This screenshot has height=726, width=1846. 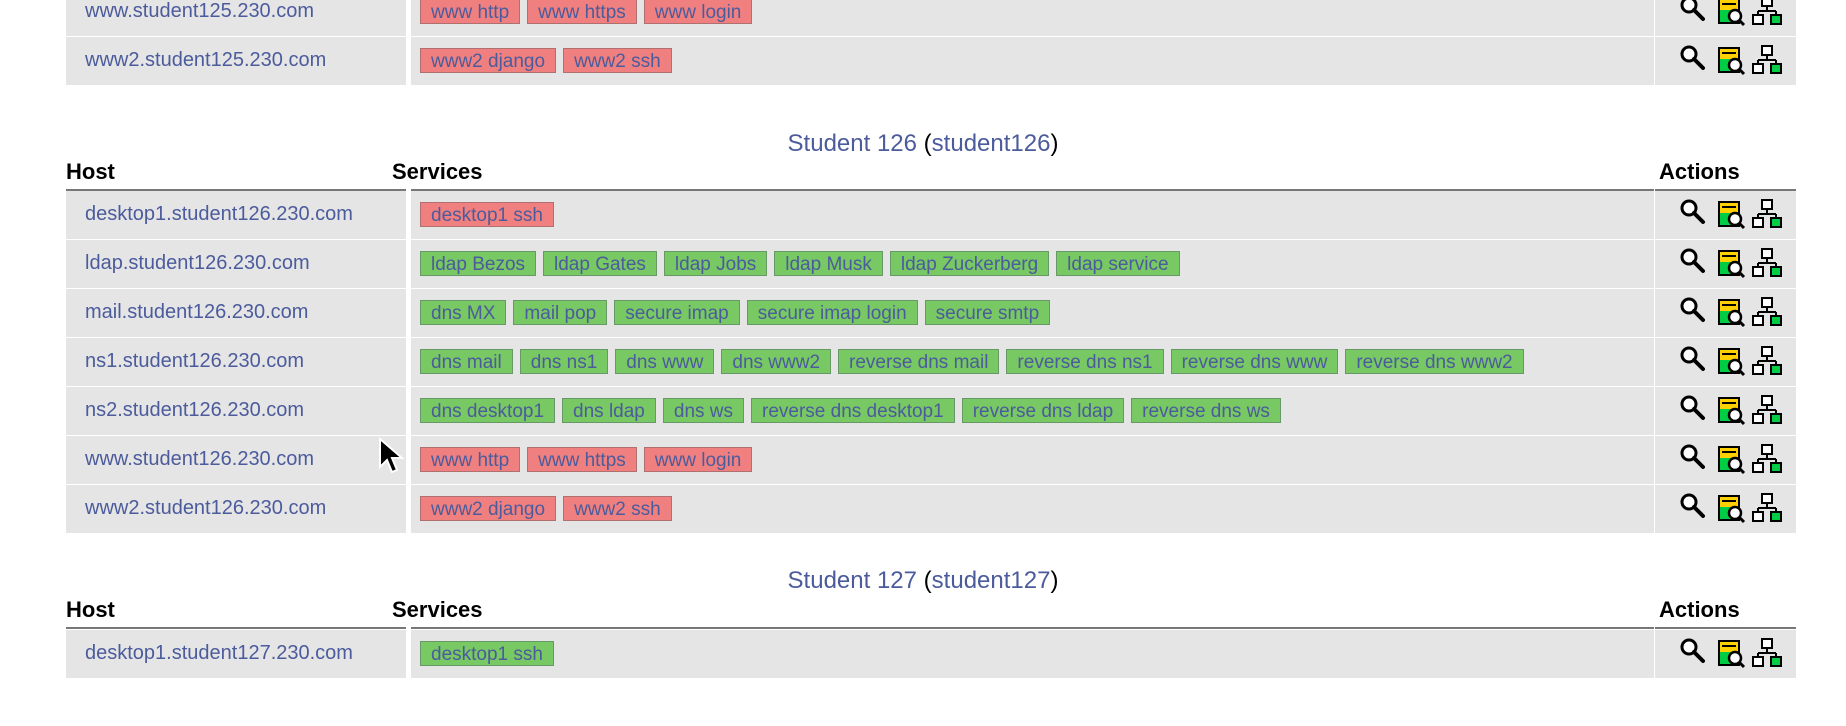 I want to click on host-link: mail.student126.230.com, so click(x=196, y=312).